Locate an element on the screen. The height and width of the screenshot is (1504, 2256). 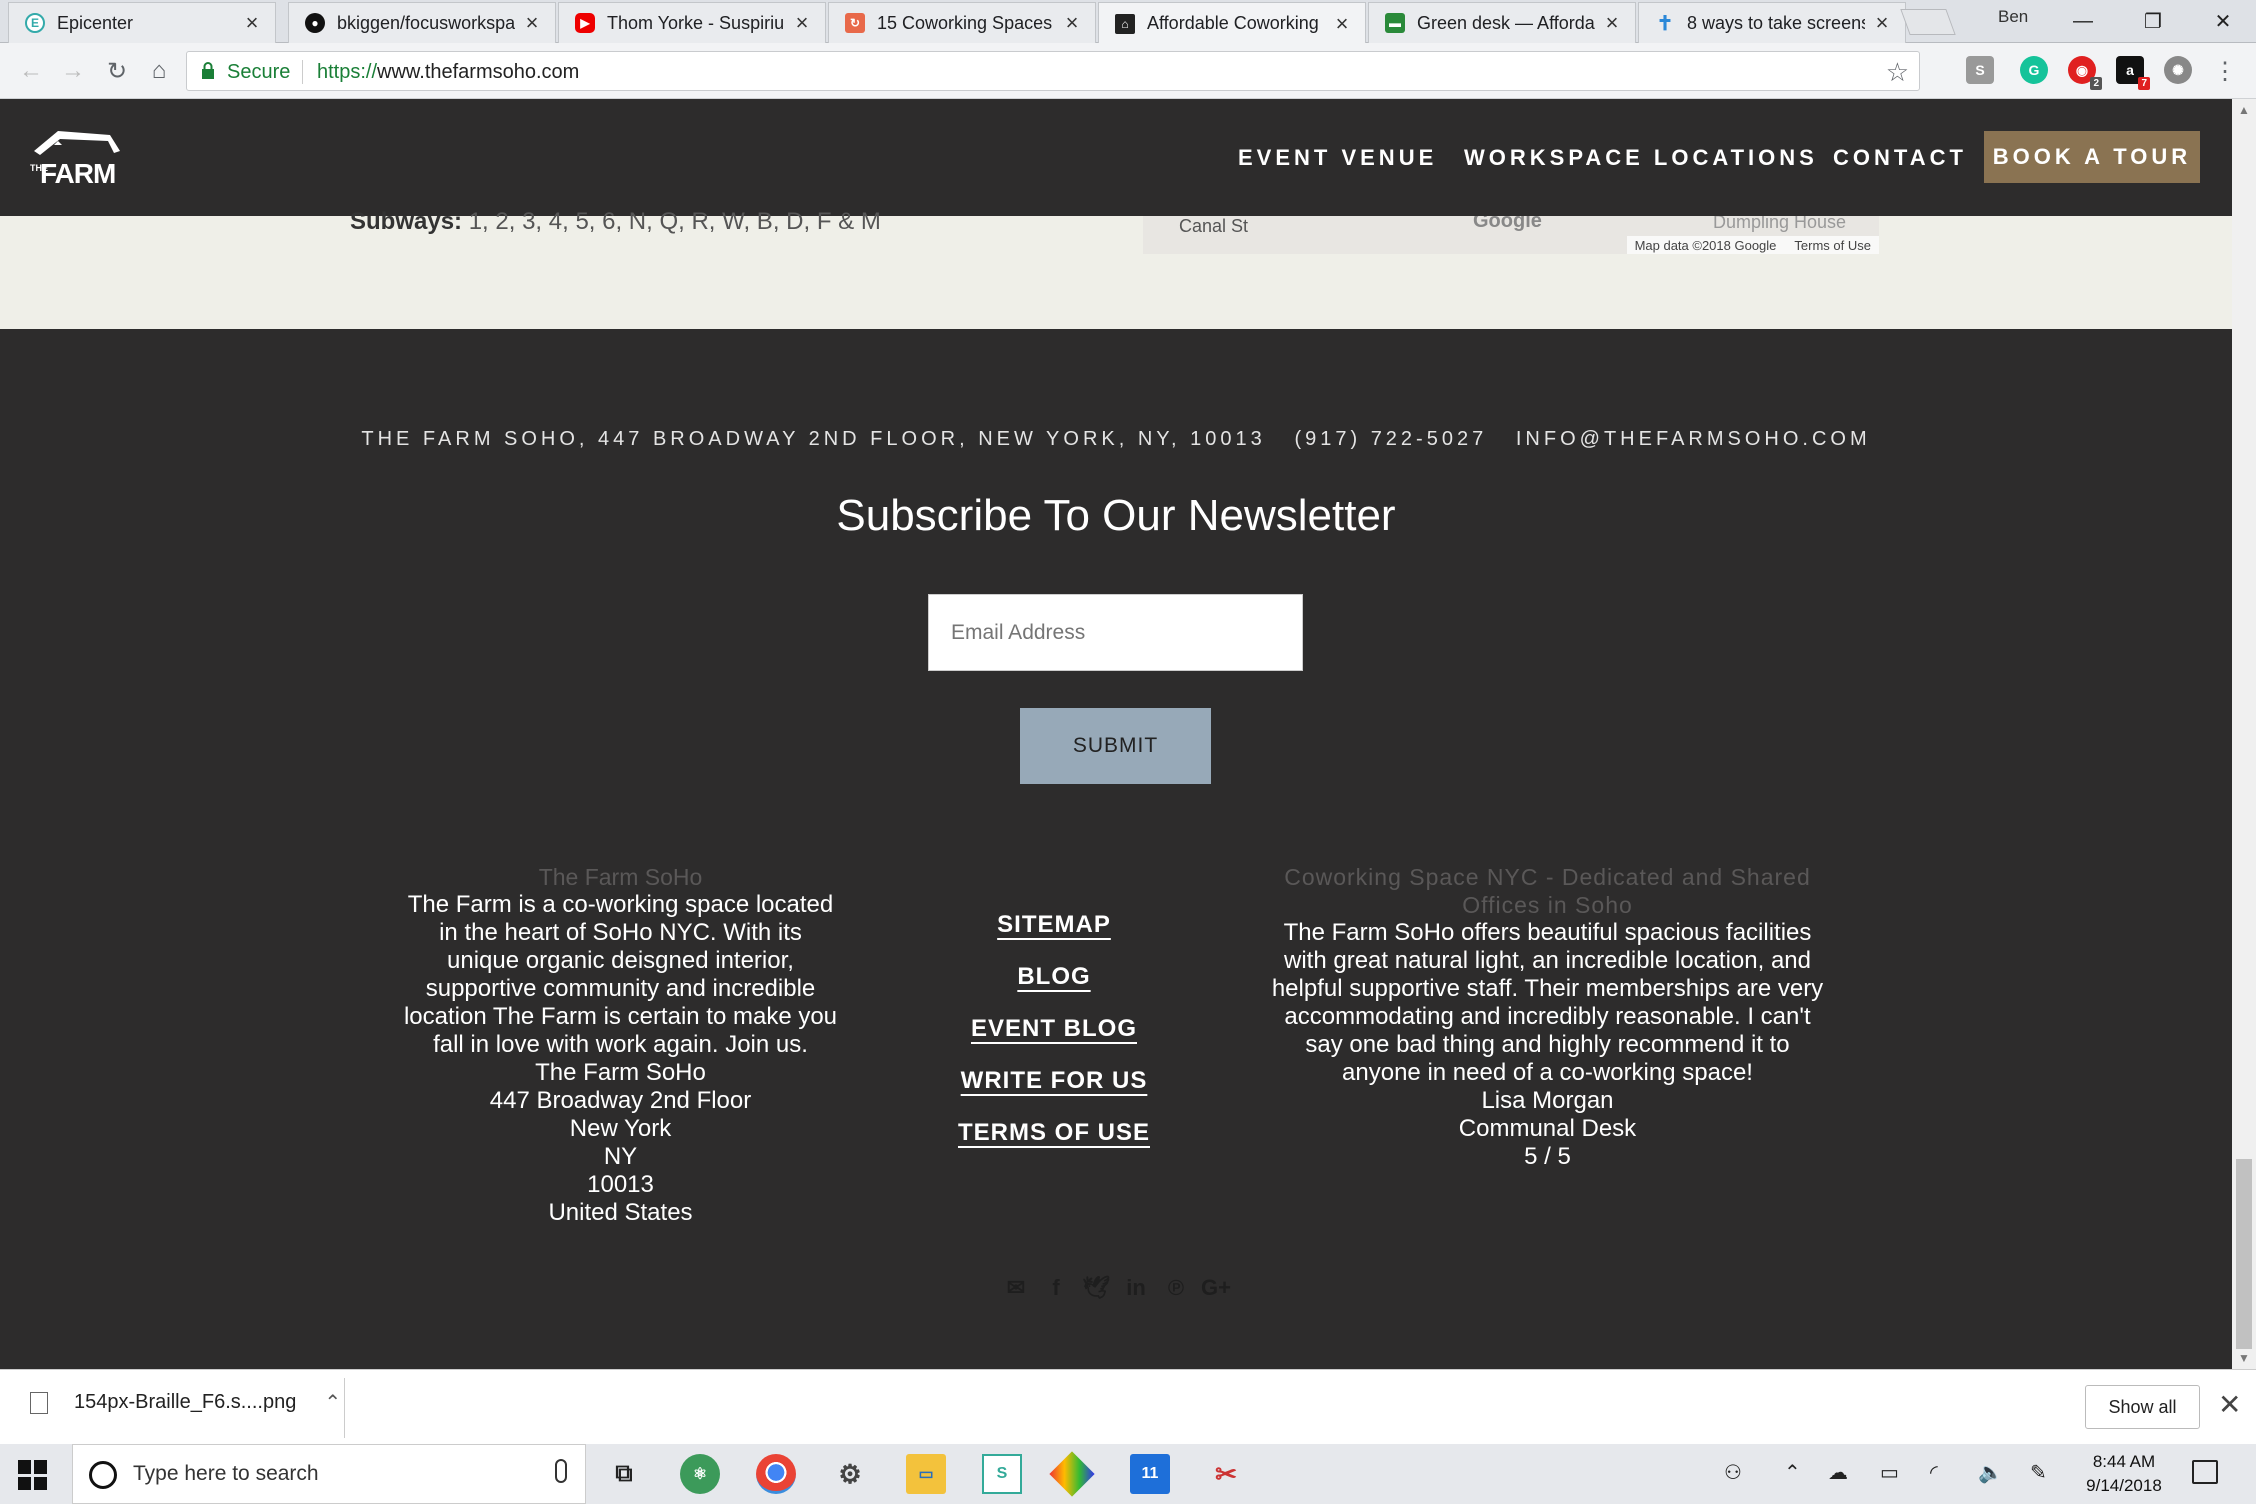
new-tab-button is located at coordinates (1928, 22).